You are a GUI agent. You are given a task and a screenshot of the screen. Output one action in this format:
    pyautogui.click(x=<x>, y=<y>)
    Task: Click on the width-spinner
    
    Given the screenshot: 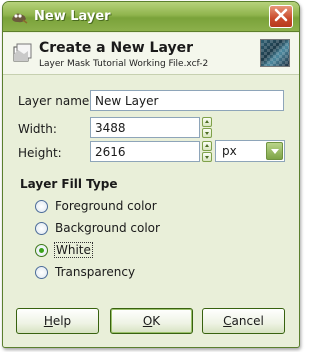 What is the action you would take?
    pyautogui.click(x=207, y=128)
    